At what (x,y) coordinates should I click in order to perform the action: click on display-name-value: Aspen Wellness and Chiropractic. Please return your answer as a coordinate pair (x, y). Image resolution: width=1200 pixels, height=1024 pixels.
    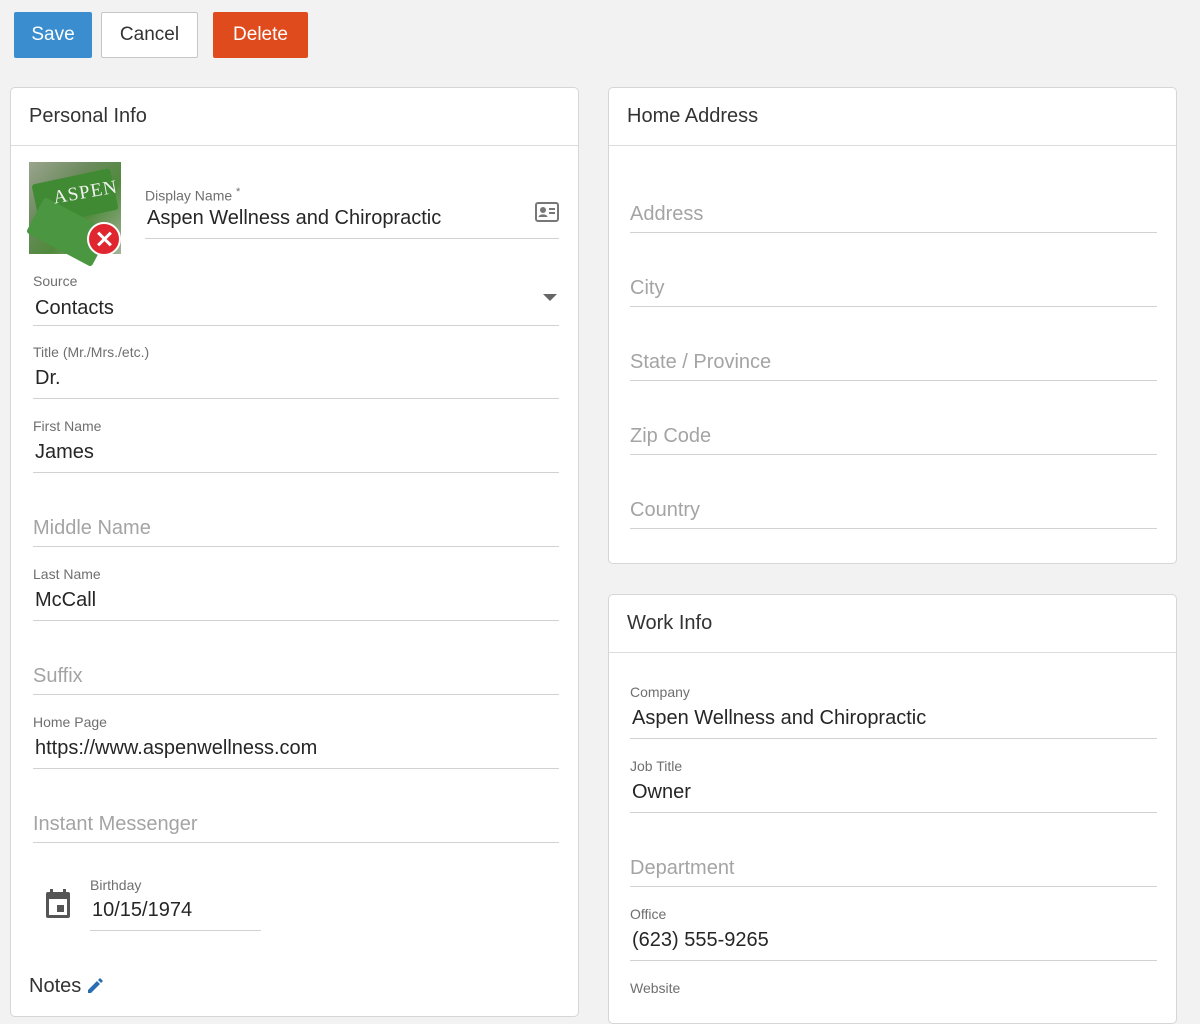
    Looking at the image, I should click on (294, 218).